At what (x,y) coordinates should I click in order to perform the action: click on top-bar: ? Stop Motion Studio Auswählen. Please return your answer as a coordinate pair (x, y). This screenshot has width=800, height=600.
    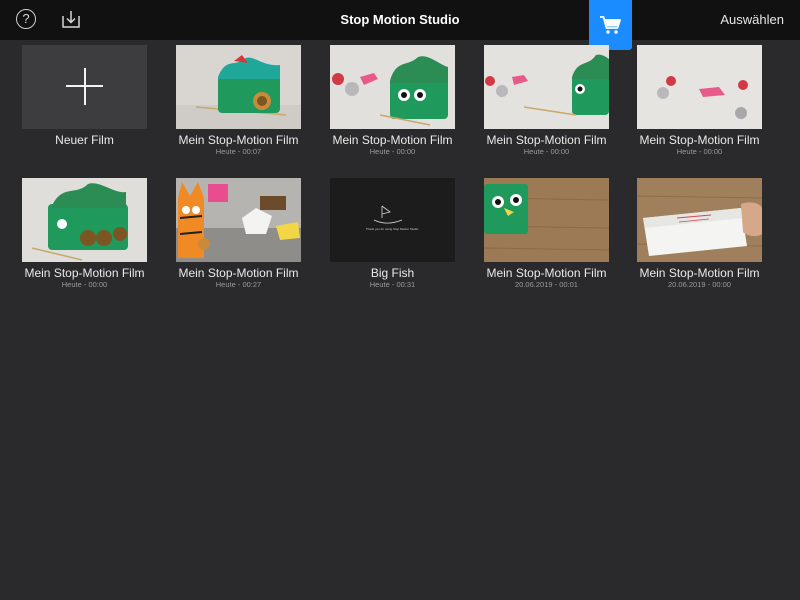
    Looking at the image, I should click on (400, 25).